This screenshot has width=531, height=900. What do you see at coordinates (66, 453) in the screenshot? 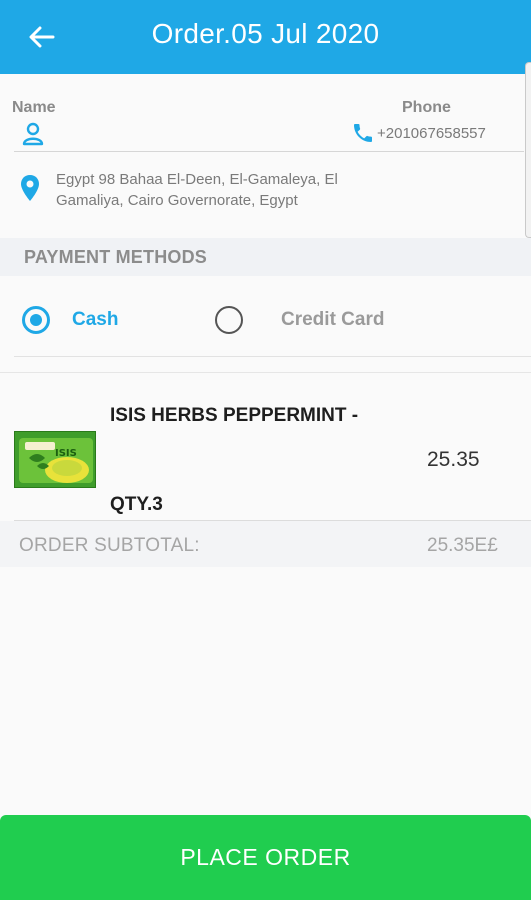
I see `svg-text: ISIS` at bounding box center [66, 453].